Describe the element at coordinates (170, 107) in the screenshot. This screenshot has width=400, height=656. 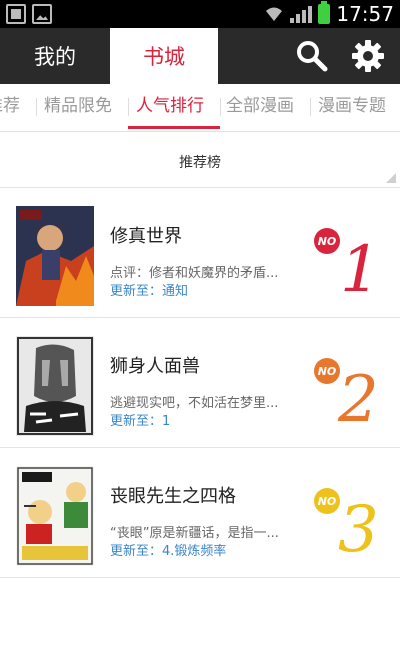
I see `tab-popular-ranking: 人气排行` at that location.